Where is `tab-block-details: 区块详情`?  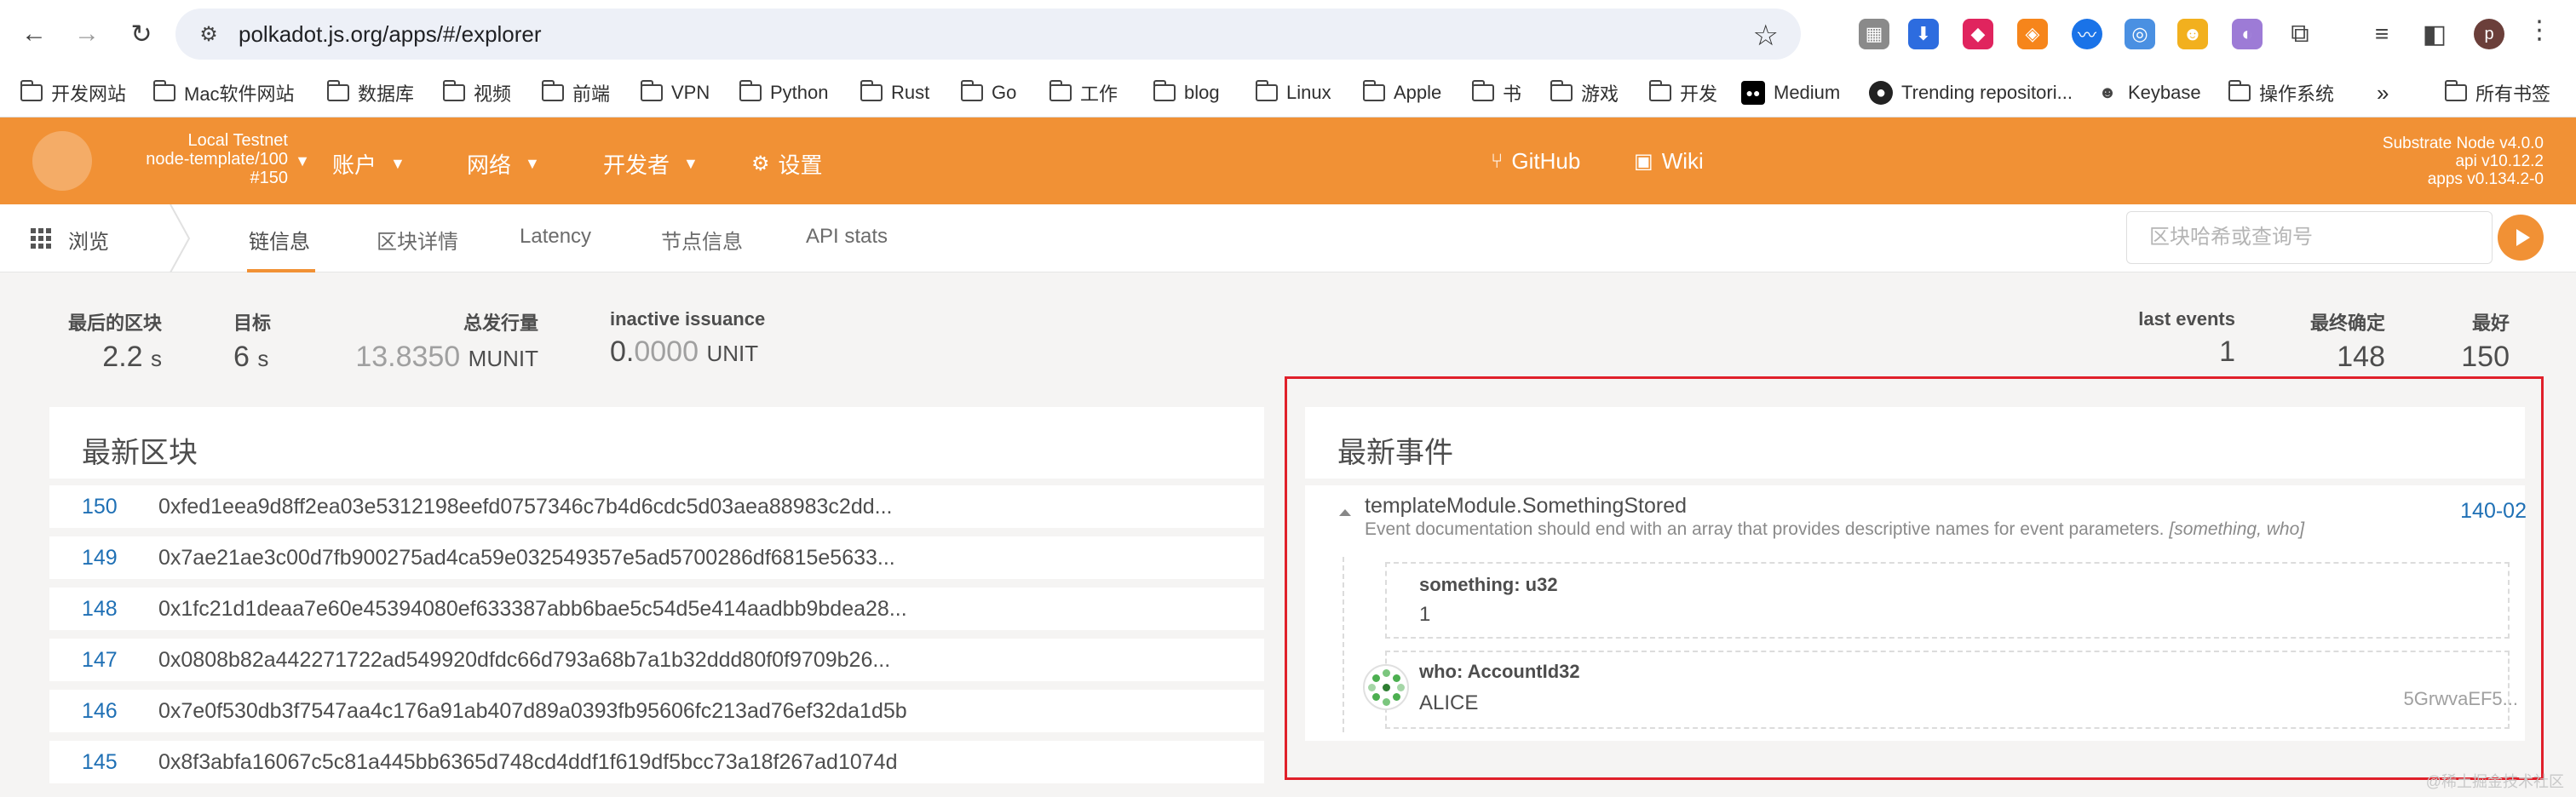 tab-block-details: 区块详情 is located at coordinates (417, 240).